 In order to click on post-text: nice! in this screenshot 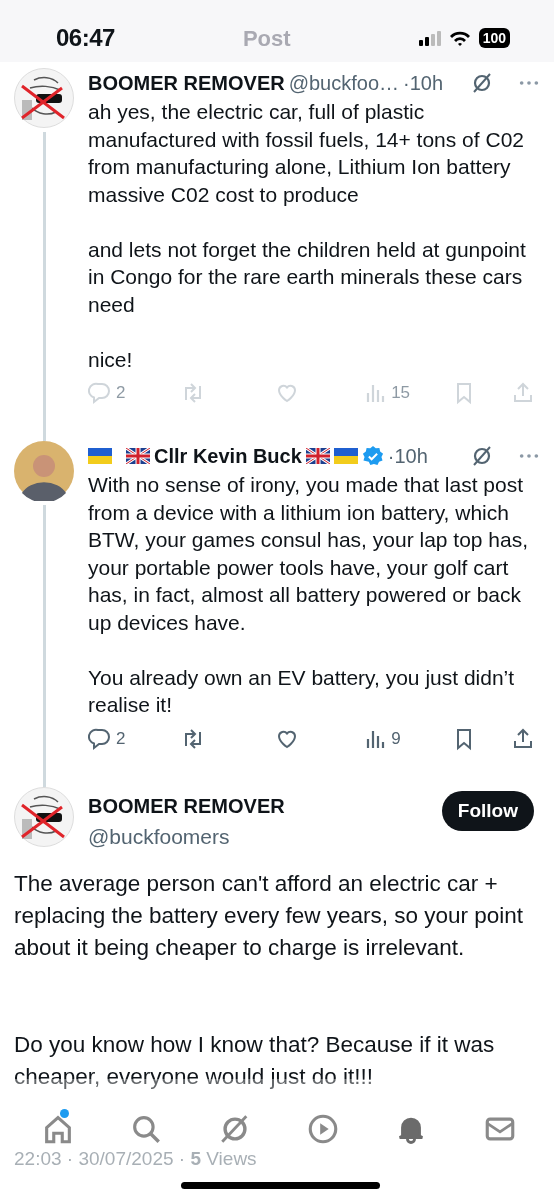, I will do `click(111, 359)`.